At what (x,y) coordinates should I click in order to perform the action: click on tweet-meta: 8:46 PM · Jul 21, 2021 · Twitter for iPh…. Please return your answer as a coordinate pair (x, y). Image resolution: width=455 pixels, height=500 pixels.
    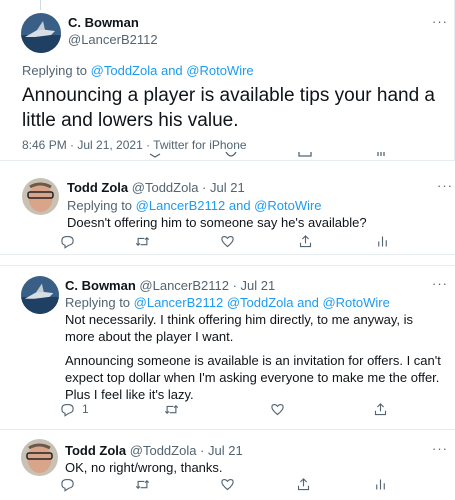
    Looking at the image, I should click on (134, 145).